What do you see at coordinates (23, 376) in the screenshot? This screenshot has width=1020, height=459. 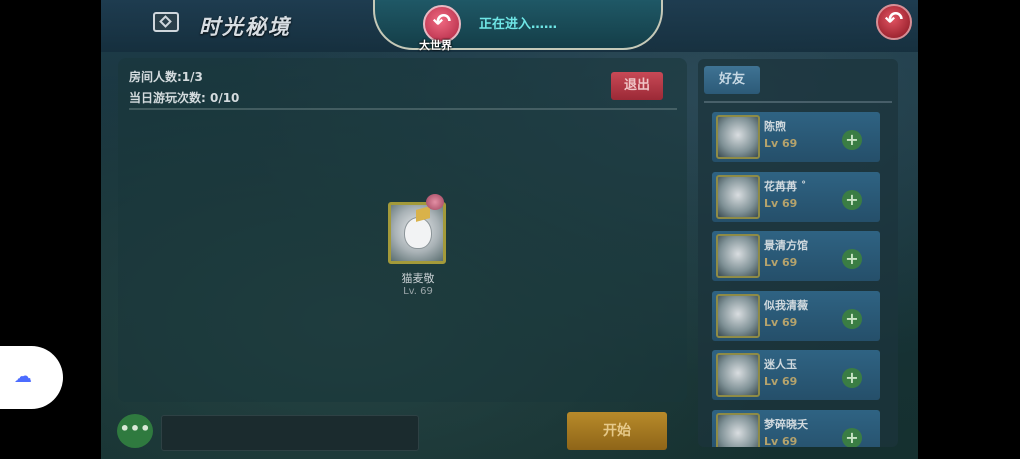 I see `cloud-icon: ☁` at bounding box center [23, 376].